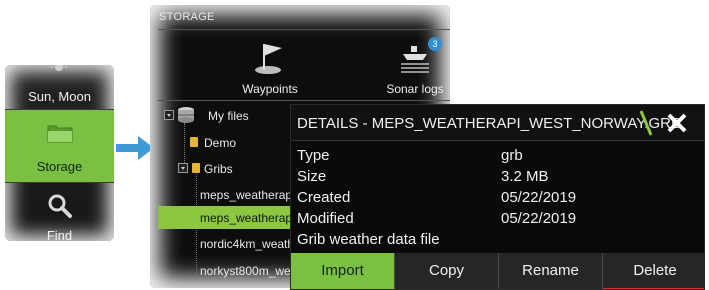  Describe the element at coordinates (312, 176) in the screenshot. I see `property-label: Size` at that location.